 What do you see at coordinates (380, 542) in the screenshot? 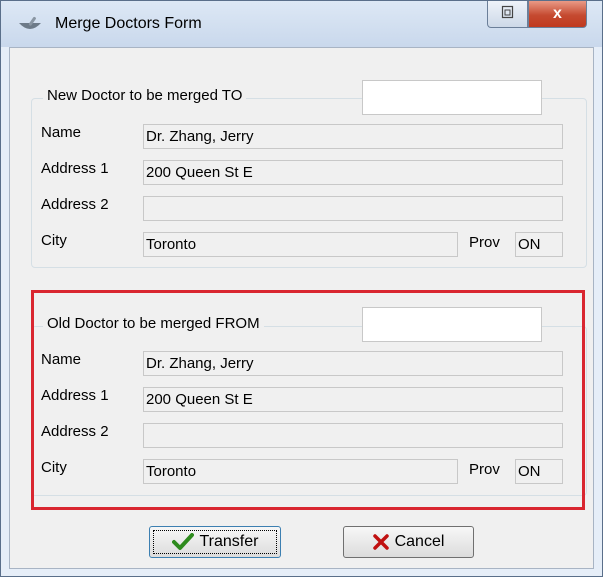
I see `x-icon` at bounding box center [380, 542].